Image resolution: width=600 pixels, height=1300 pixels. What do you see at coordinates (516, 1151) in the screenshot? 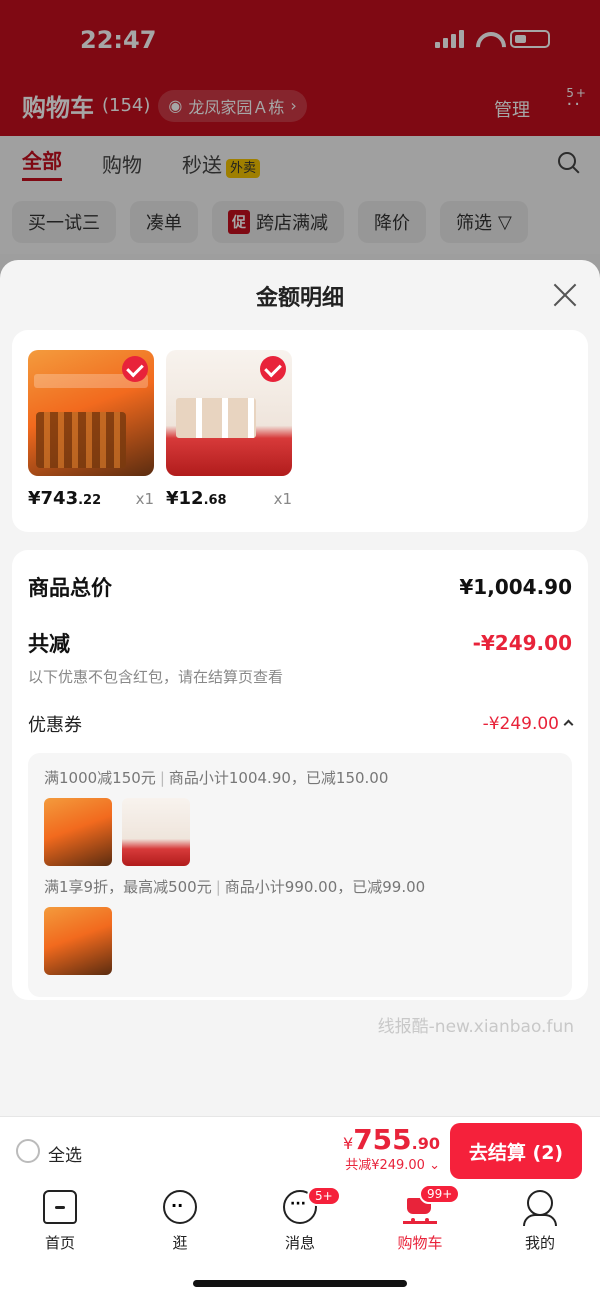
I see `checkout-button: 去结算 (2)` at bounding box center [516, 1151].